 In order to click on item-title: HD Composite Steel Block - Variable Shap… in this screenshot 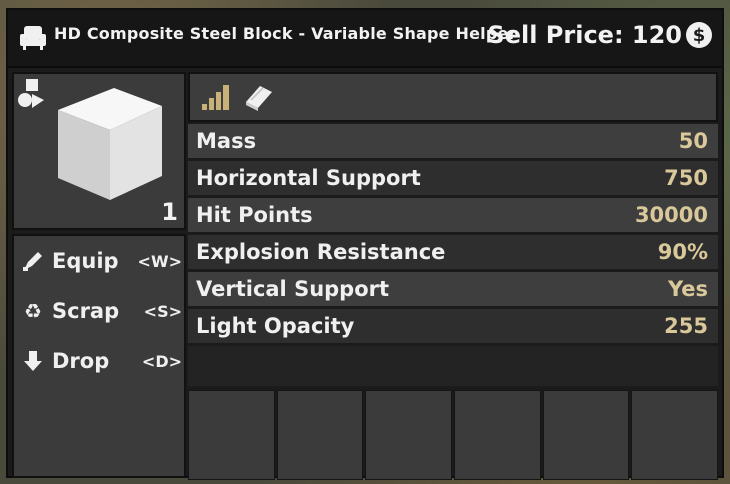, I will do `click(285, 33)`.